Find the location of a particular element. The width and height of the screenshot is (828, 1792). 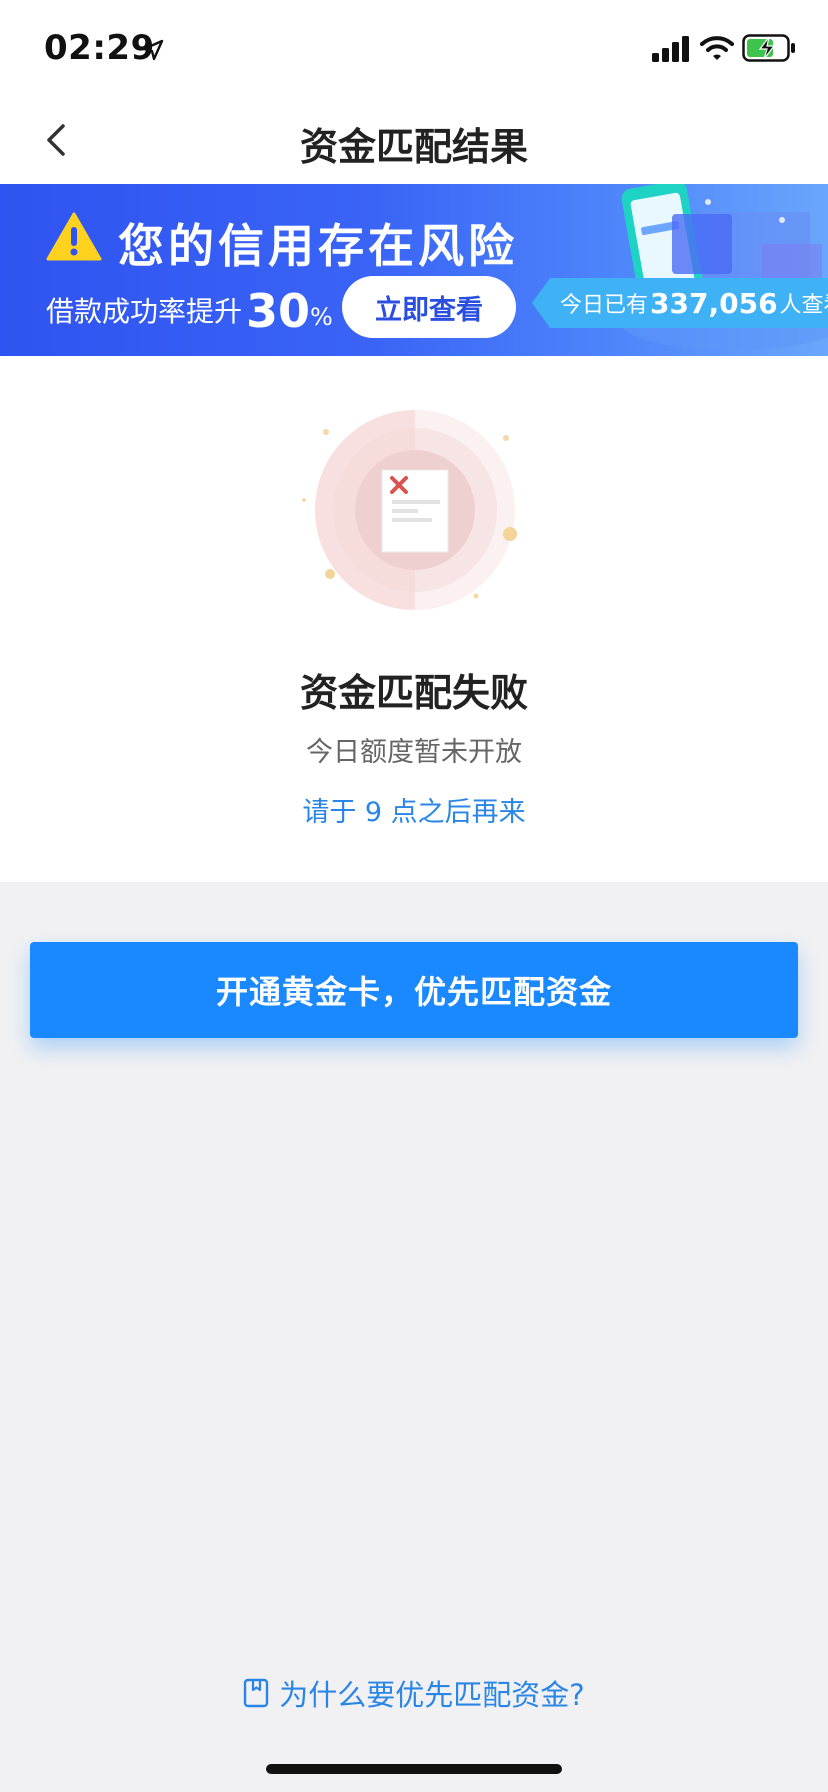

why-priority-link: 为什么要优先匹配资金? is located at coordinates (414, 1693).